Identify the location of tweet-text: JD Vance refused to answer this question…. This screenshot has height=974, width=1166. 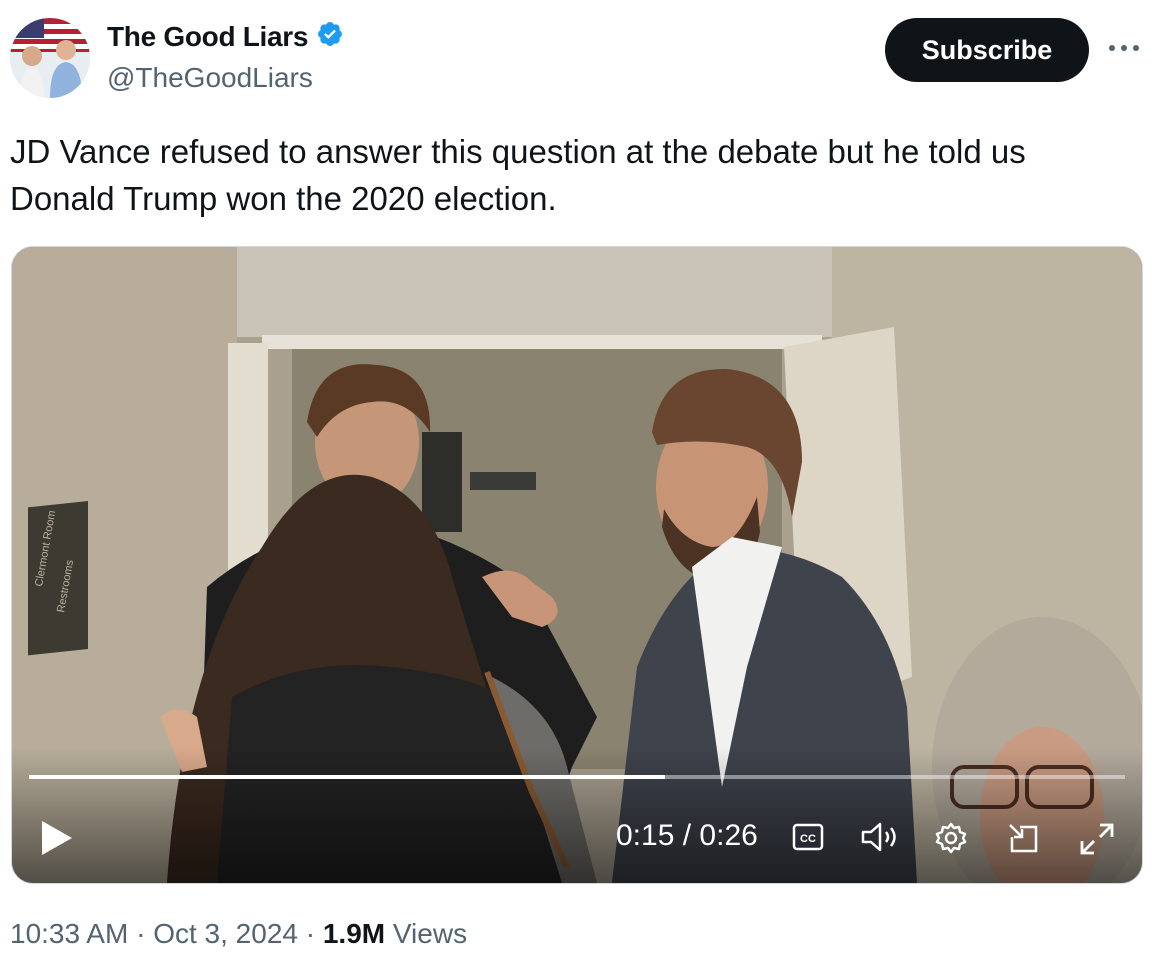
(518, 175).